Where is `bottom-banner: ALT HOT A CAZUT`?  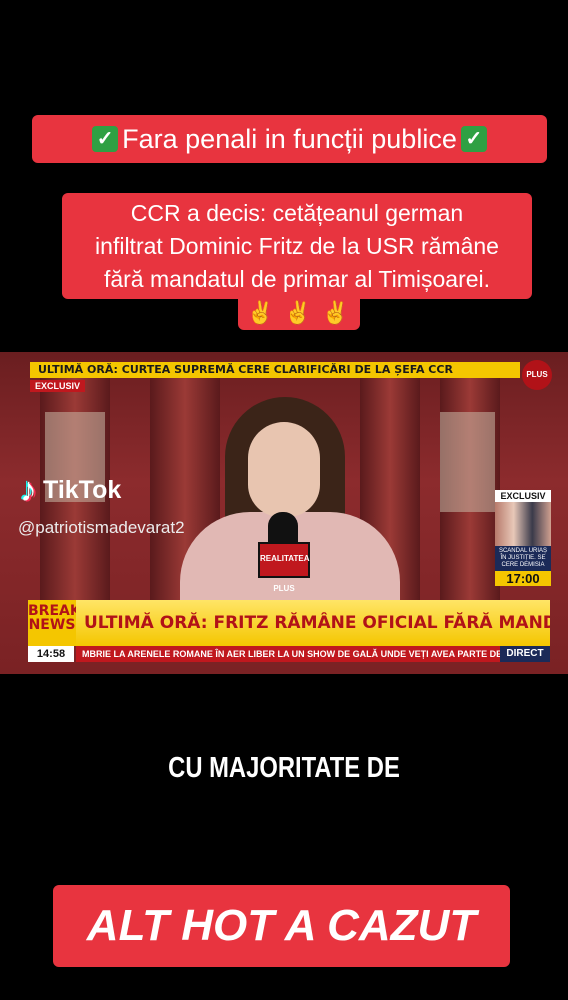 bottom-banner: ALT HOT A CAZUT is located at coordinates (281, 926).